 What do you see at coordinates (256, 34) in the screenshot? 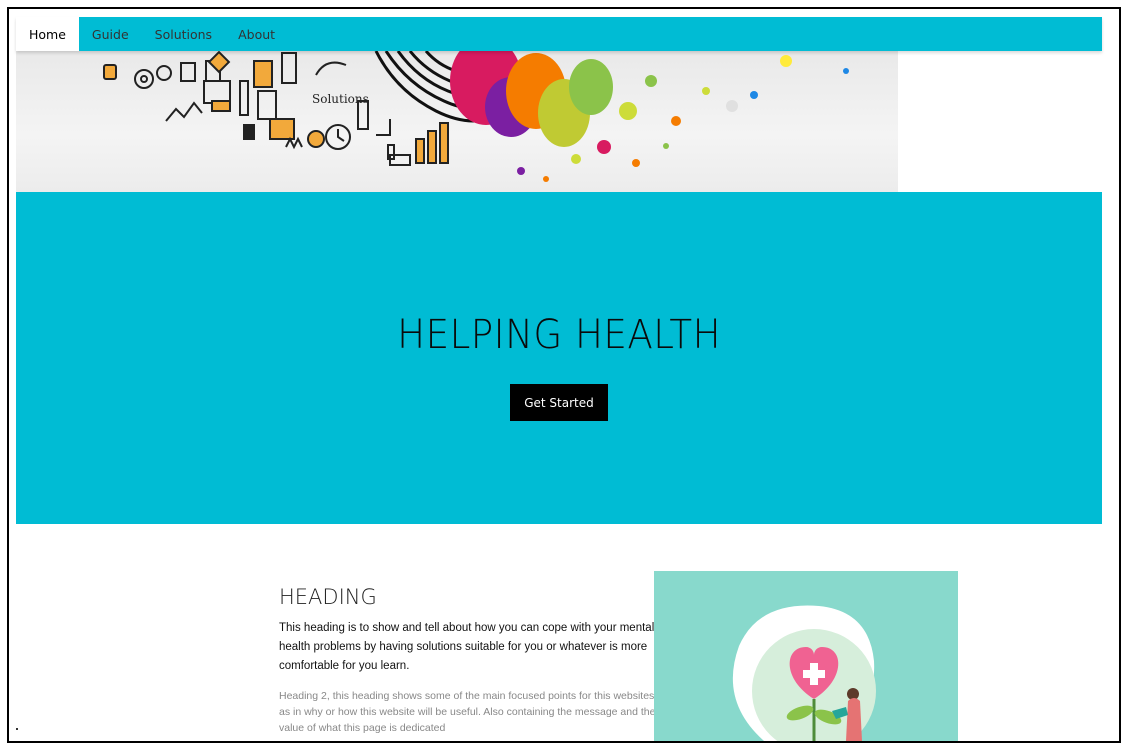
I see `nav-about: About` at bounding box center [256, 34].